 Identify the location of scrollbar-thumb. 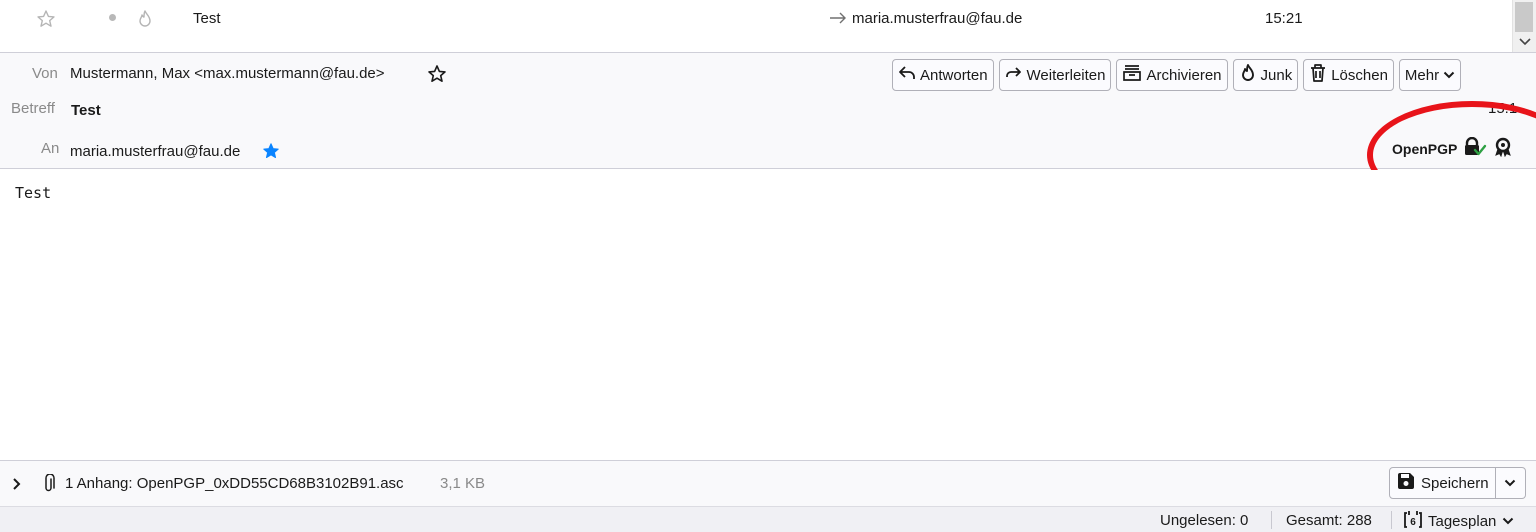
(1524, 17).